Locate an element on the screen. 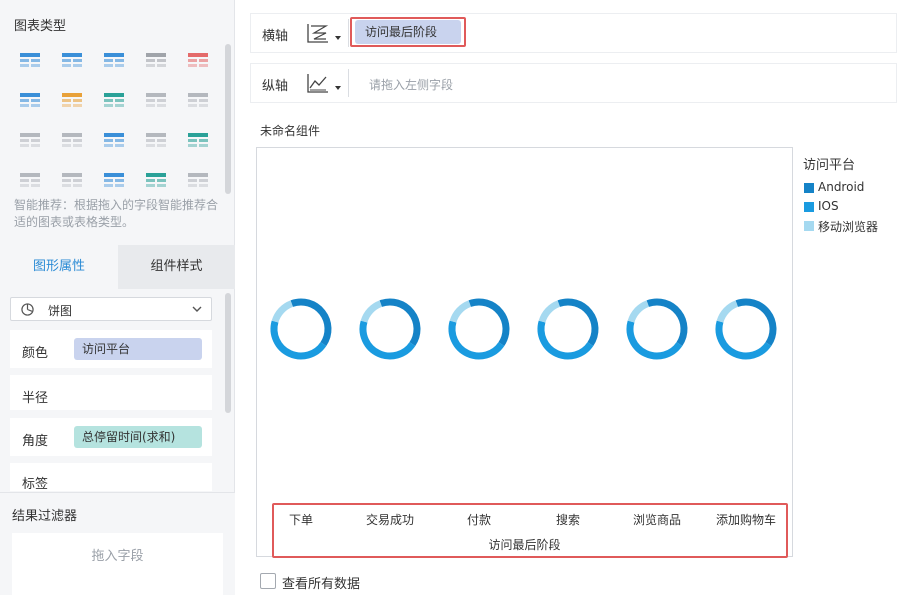  angle-label: 角度 is located at coordinates (35, 441).